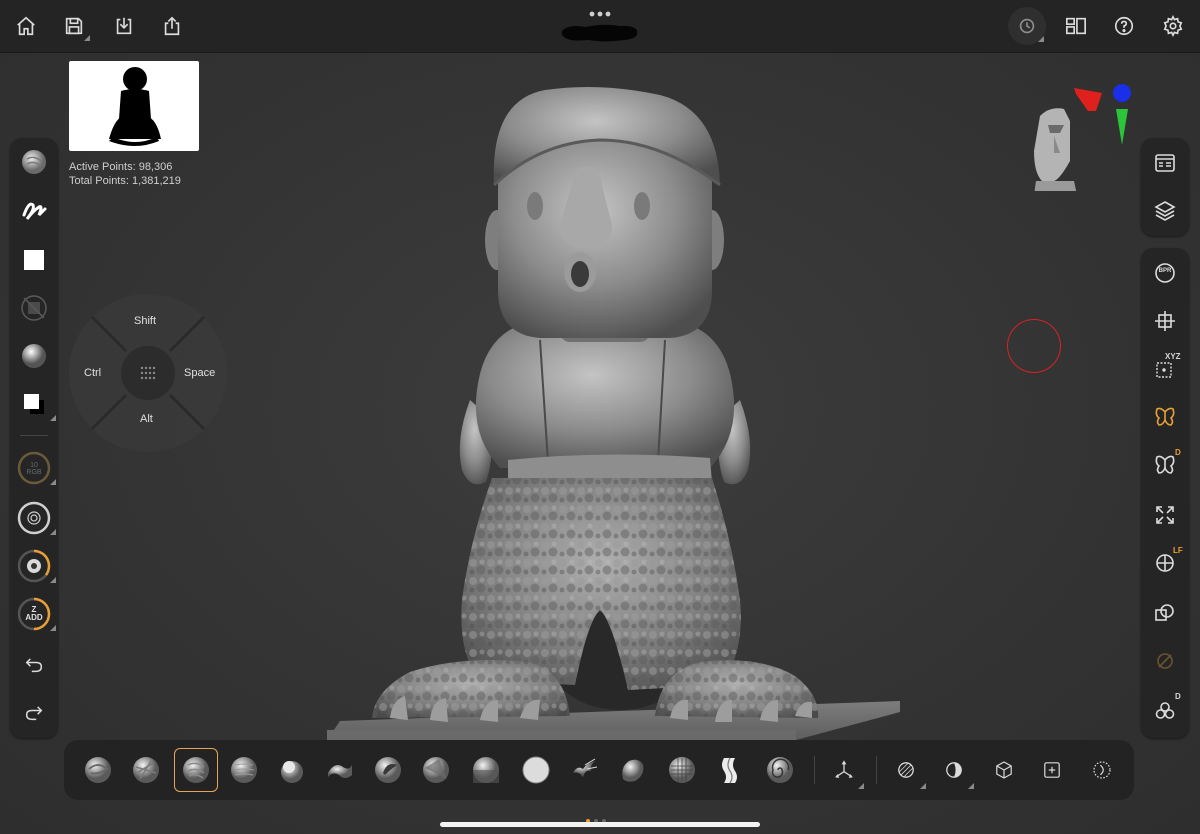  Describe the element at coordinates (780, 770) in the screenshot. I see `curve-brush` at that location.